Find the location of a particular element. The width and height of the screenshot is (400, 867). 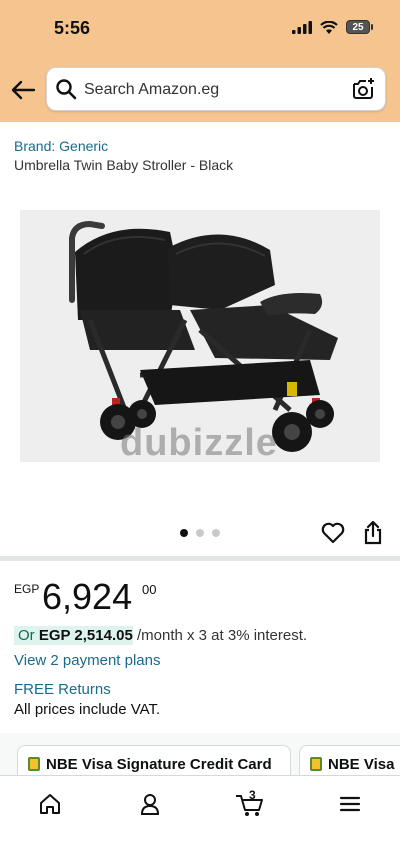

status-time: 5:56 is located at coordinates (72, 28).